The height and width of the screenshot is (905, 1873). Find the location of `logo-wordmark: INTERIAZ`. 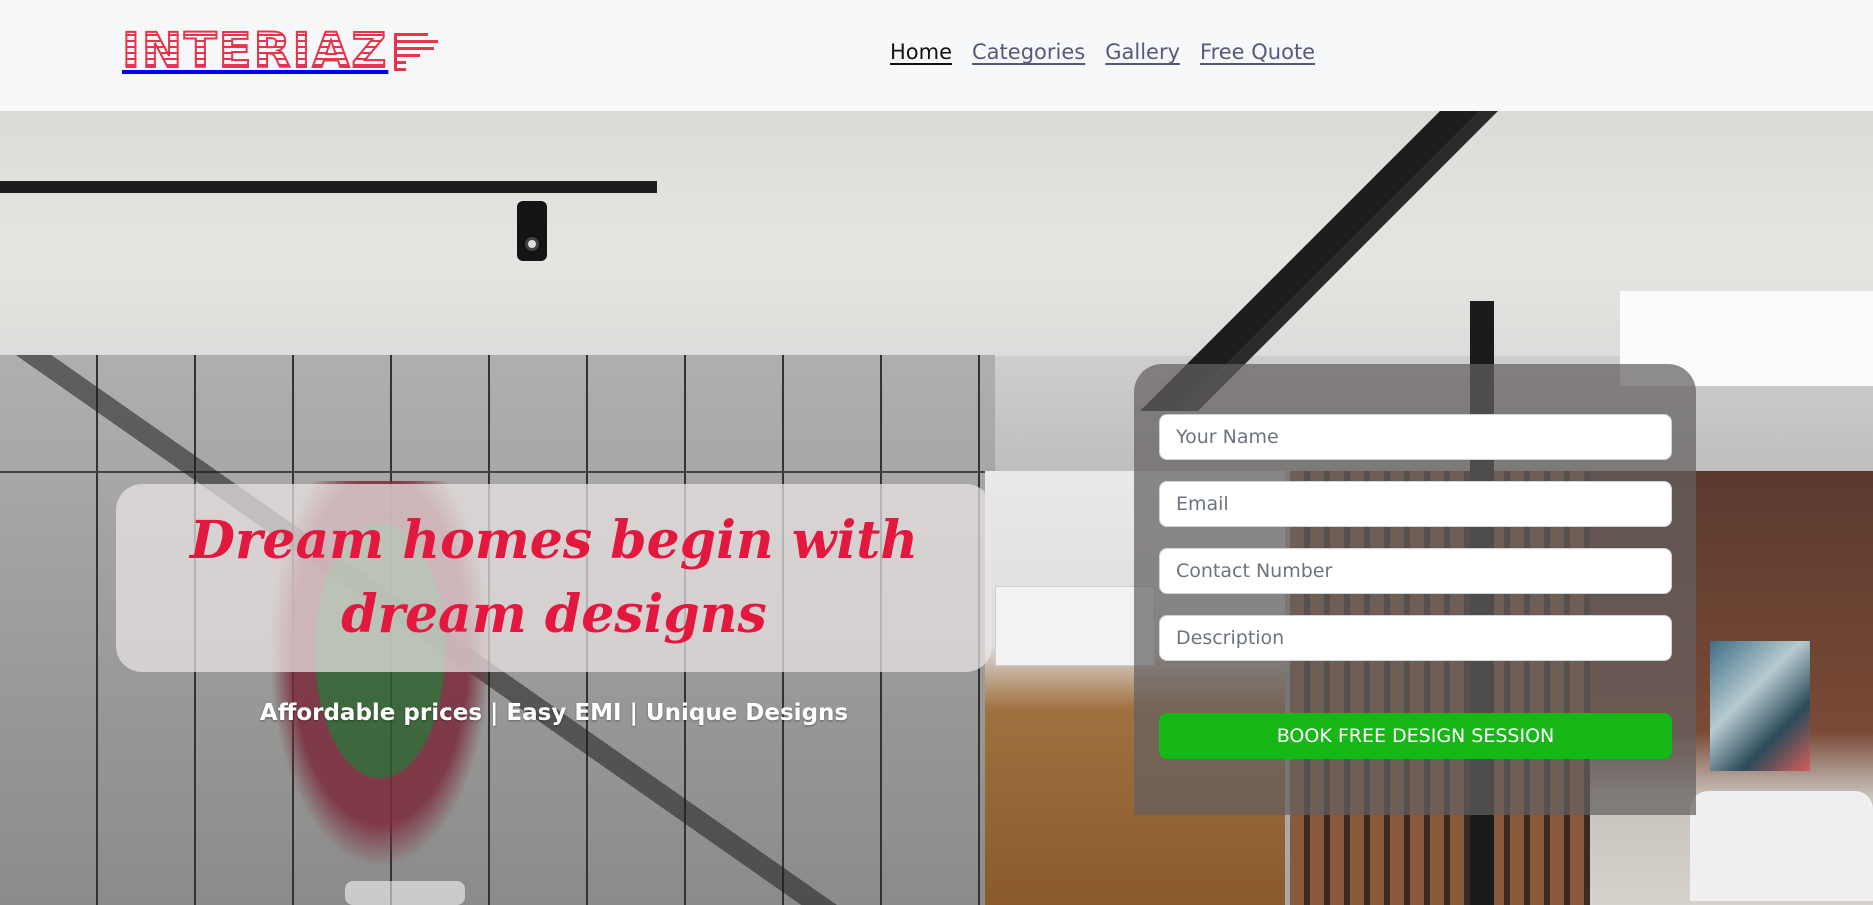

logo-wordmark: INTERIAZ is located at coordinates (255, 51).